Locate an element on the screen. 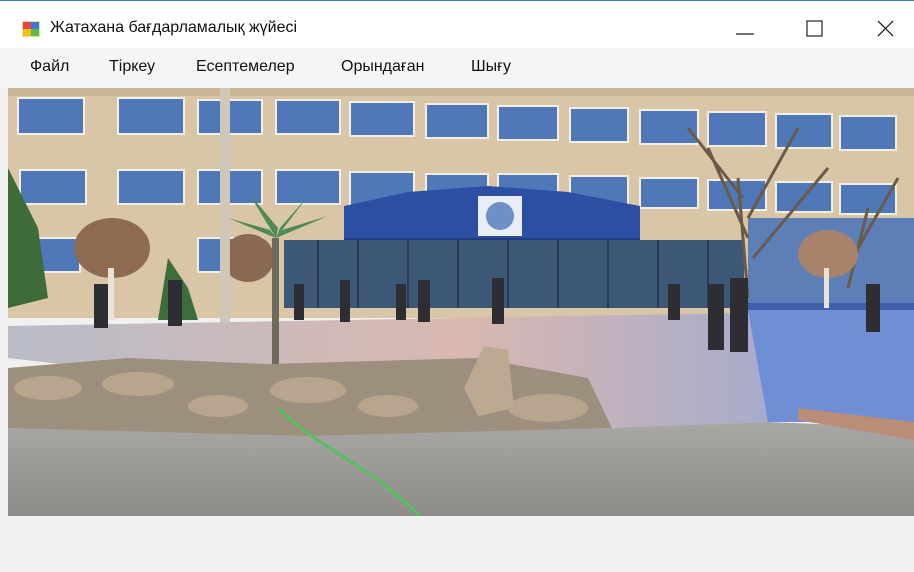 This screenshot has height=572, width=914. maximize-icon is located at coordinates (815, 28).